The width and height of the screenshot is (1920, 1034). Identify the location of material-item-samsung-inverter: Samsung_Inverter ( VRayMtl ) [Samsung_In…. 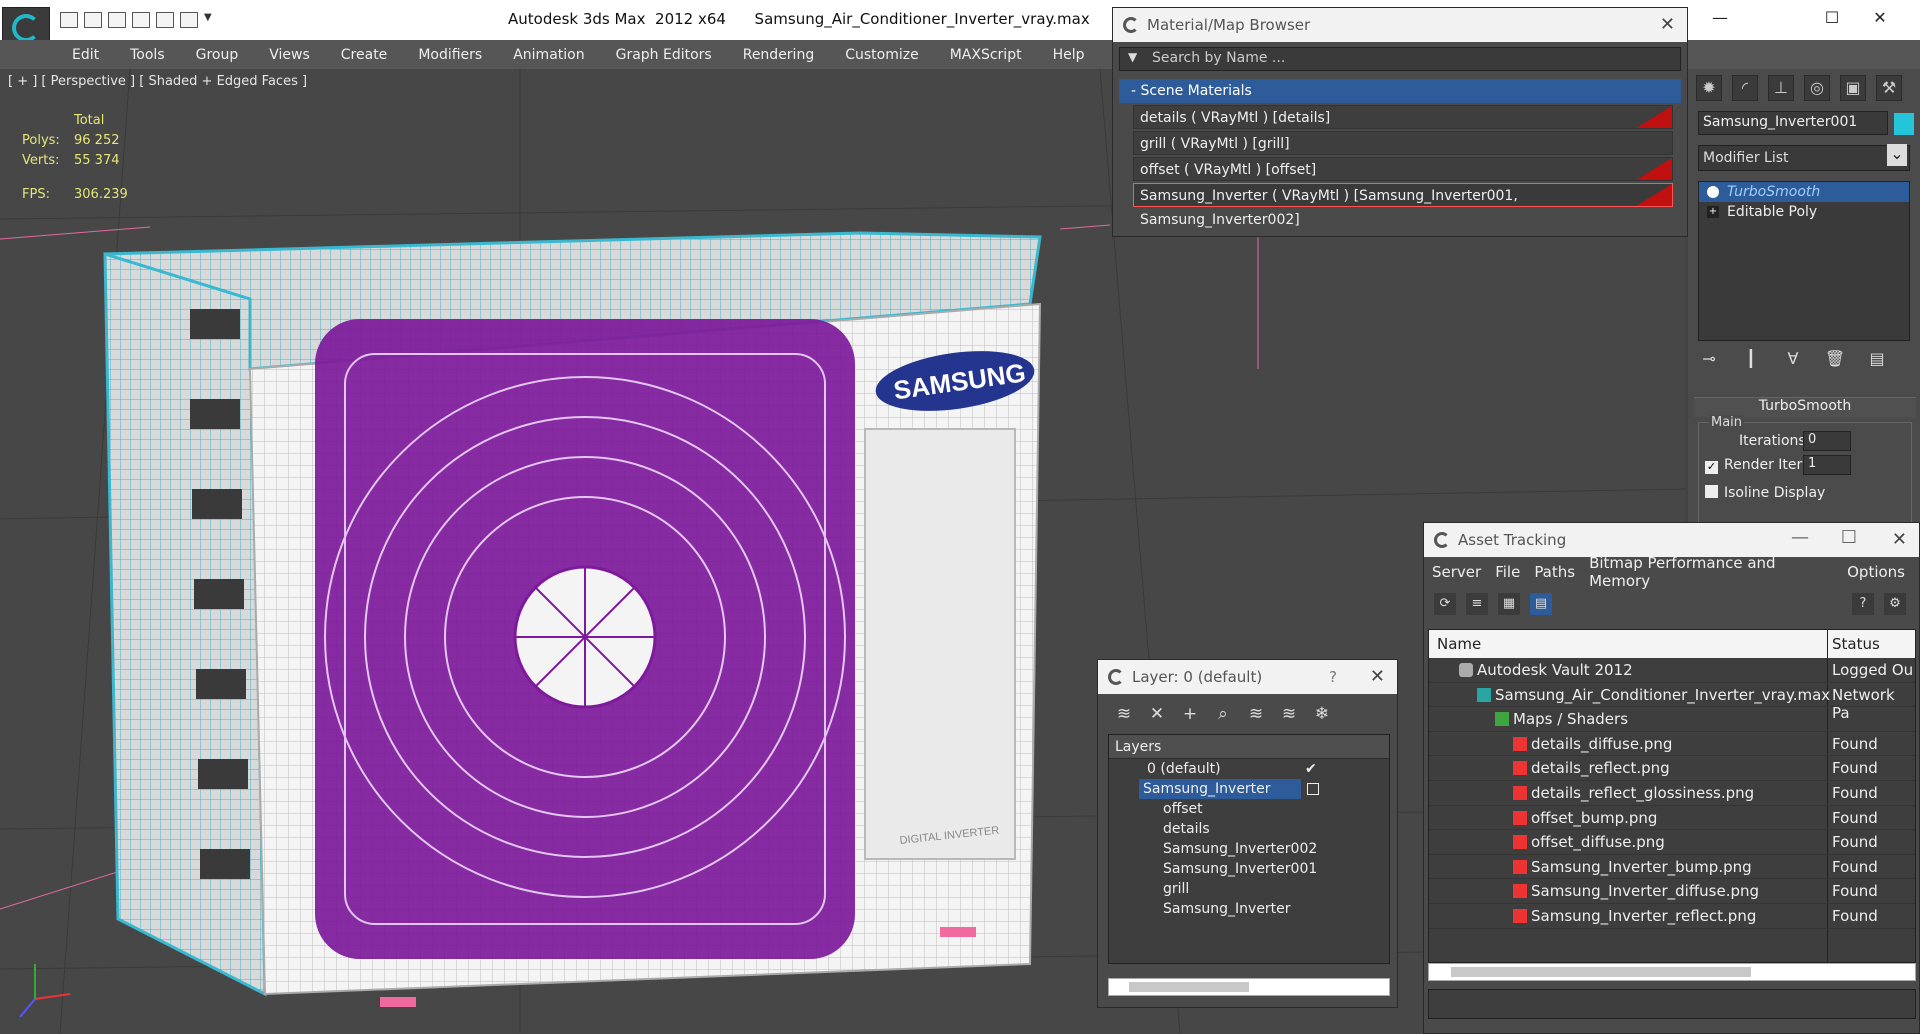
(1403, 205).